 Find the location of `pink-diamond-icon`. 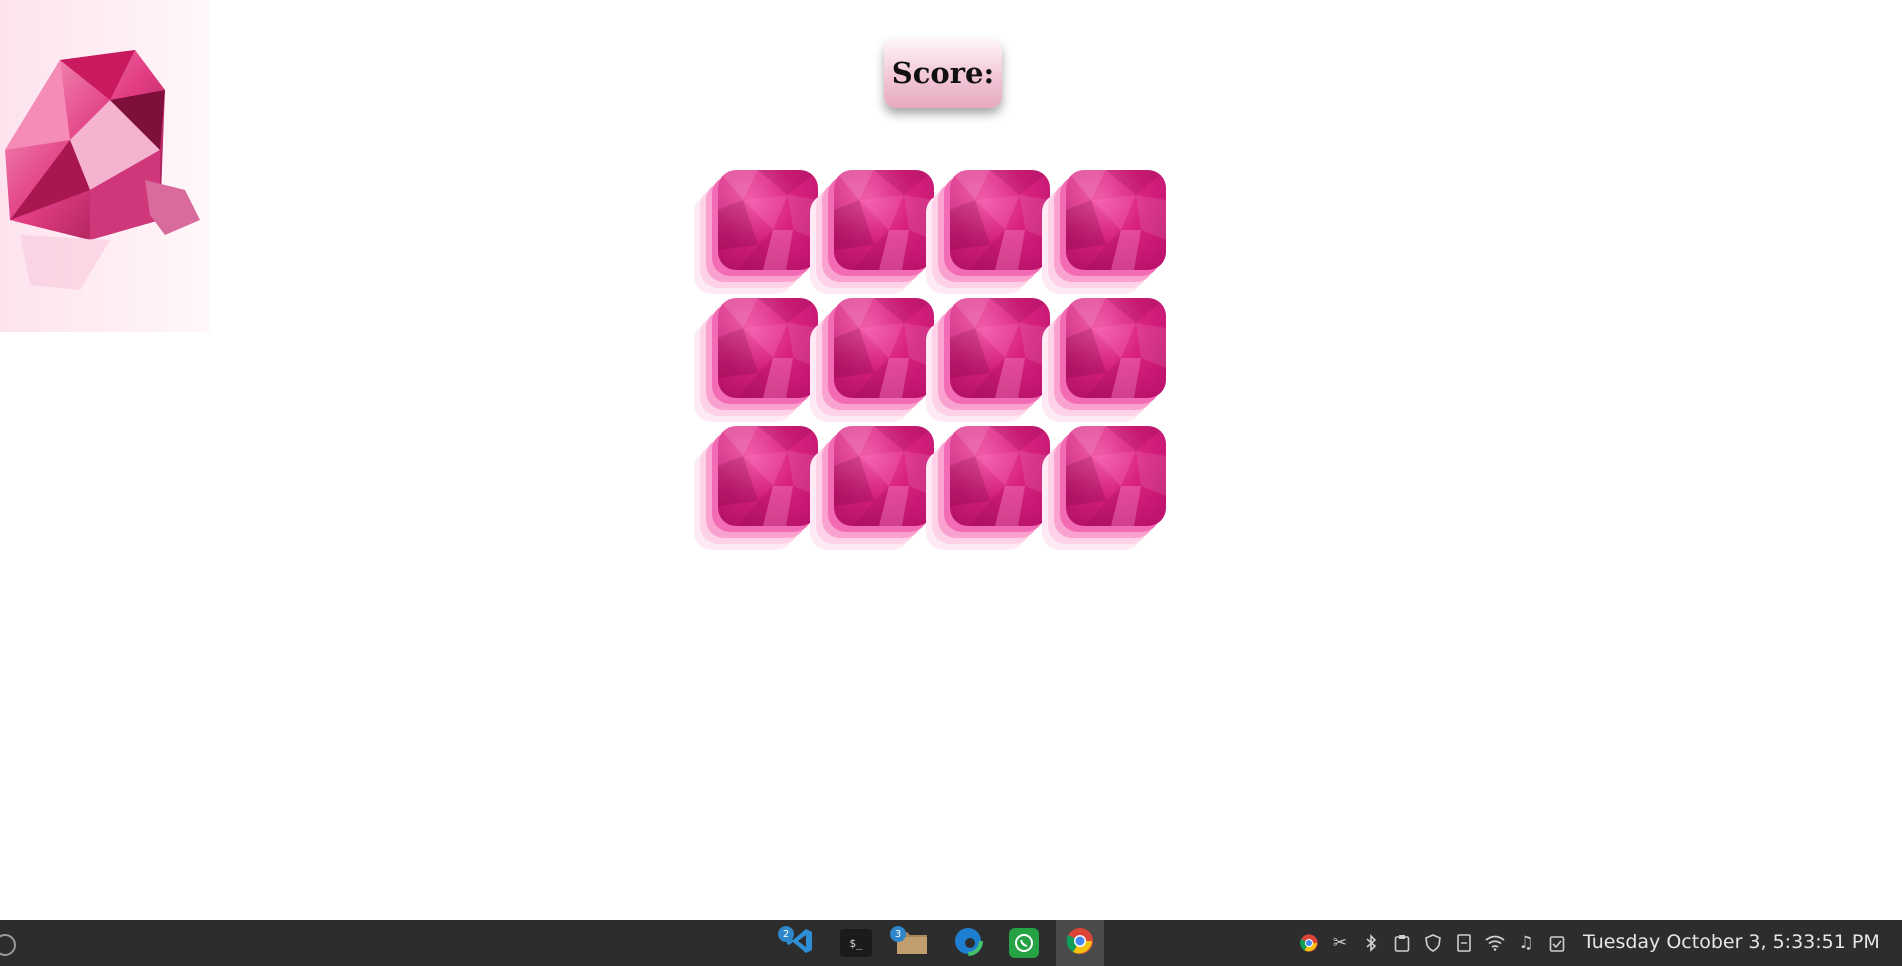

pink-diamond-icon is located at coordinates (102, 170).